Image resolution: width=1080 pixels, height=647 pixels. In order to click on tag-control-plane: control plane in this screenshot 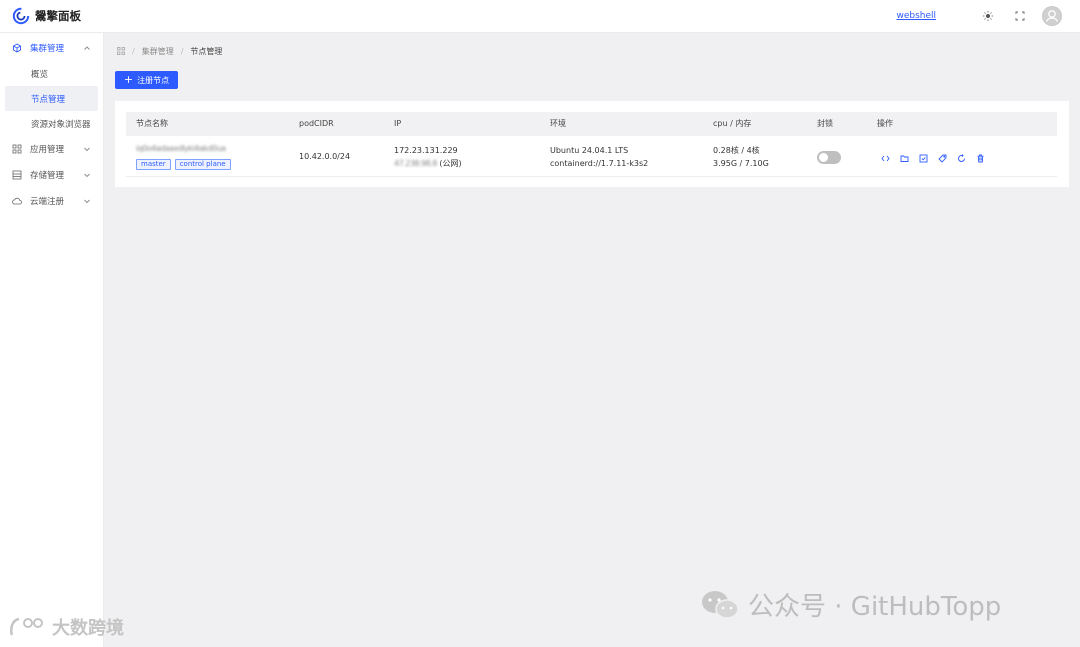, I will do `click(202, 164)`.